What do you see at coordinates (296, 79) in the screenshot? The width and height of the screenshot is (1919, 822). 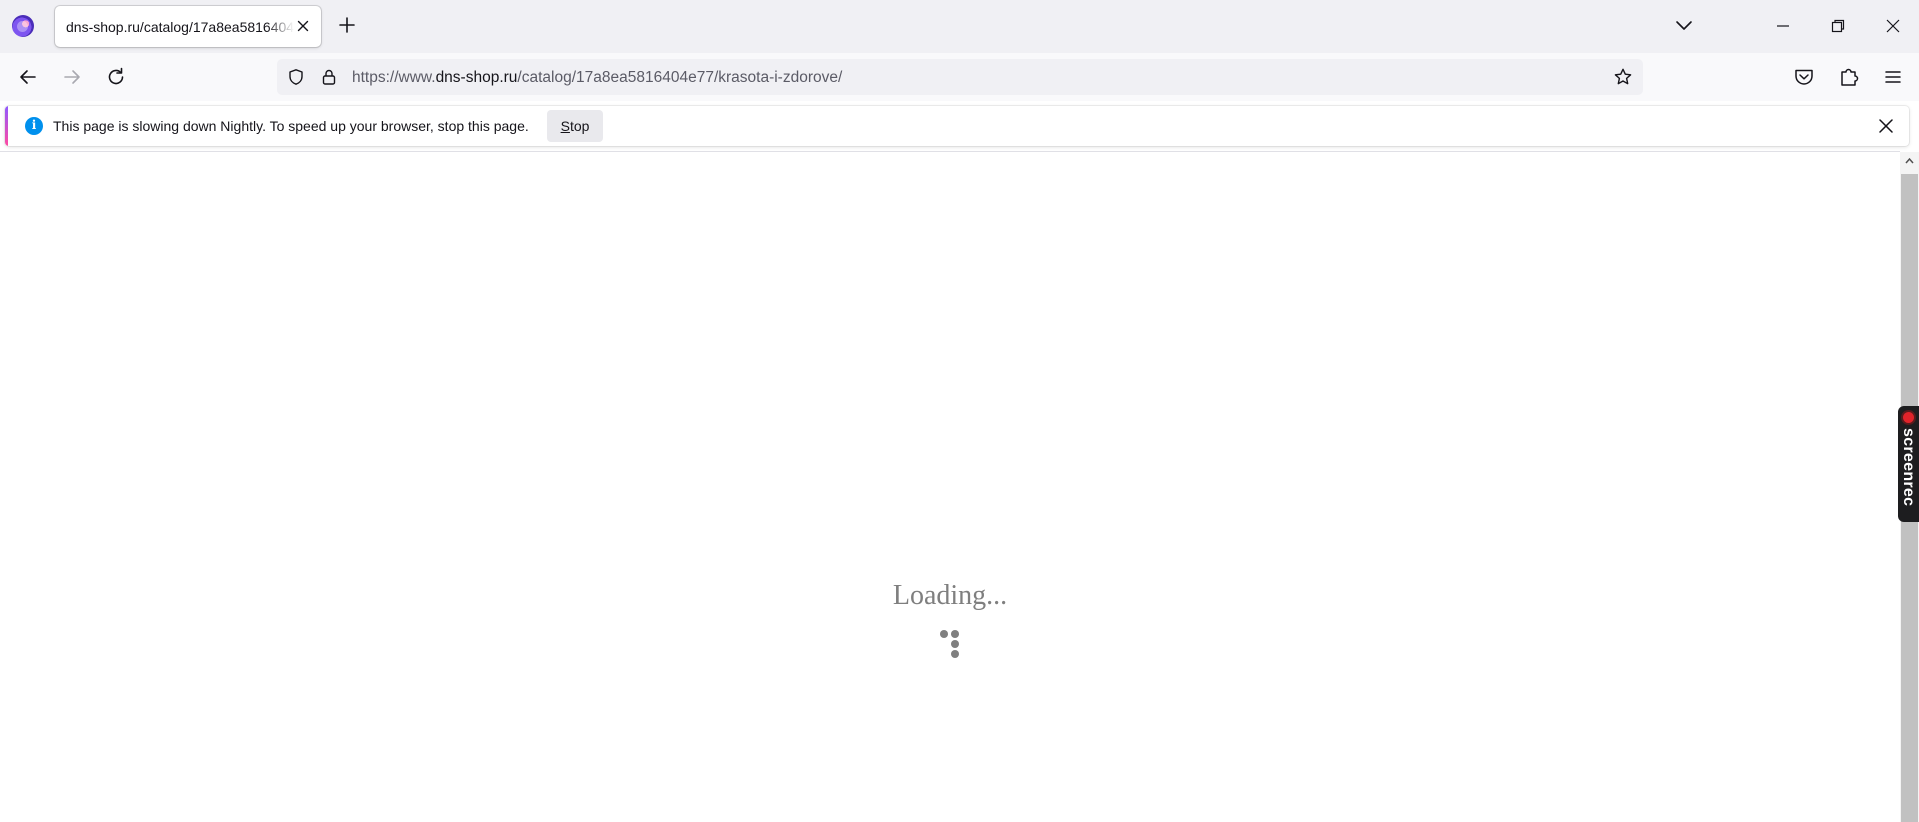 I see `shield-icon` at bounding box center [296, 79].